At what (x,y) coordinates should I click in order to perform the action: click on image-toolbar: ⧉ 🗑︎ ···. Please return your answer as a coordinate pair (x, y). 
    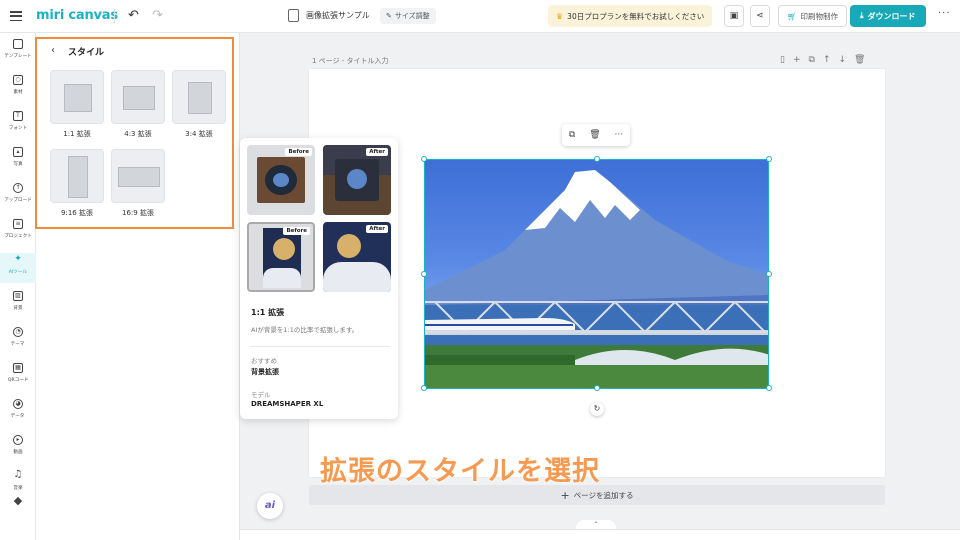
    Looking at the image, I should click on (596, 135).